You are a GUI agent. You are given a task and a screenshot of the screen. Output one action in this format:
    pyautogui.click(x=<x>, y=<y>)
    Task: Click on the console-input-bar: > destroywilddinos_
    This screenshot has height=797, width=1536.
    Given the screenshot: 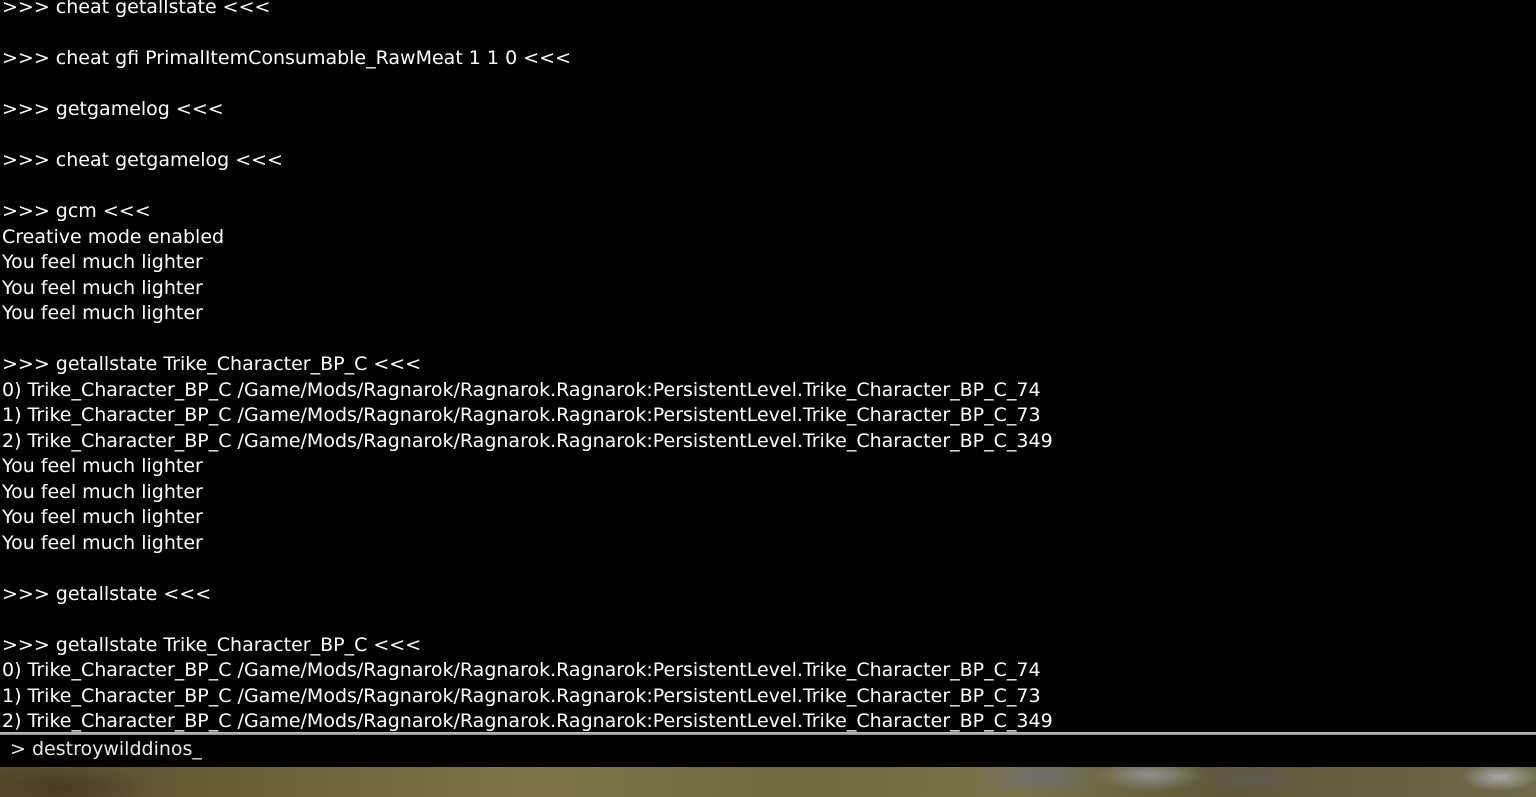 What is the action you would take?
    pyautogui.click(x=768, y=751)
    